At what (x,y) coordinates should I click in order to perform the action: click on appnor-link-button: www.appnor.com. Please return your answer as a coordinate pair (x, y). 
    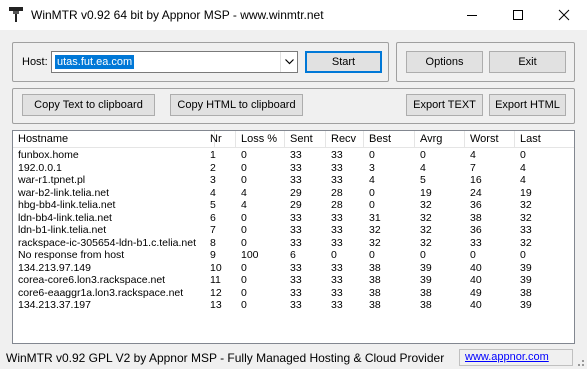
    Looking at the image, I should click on (516, 357).